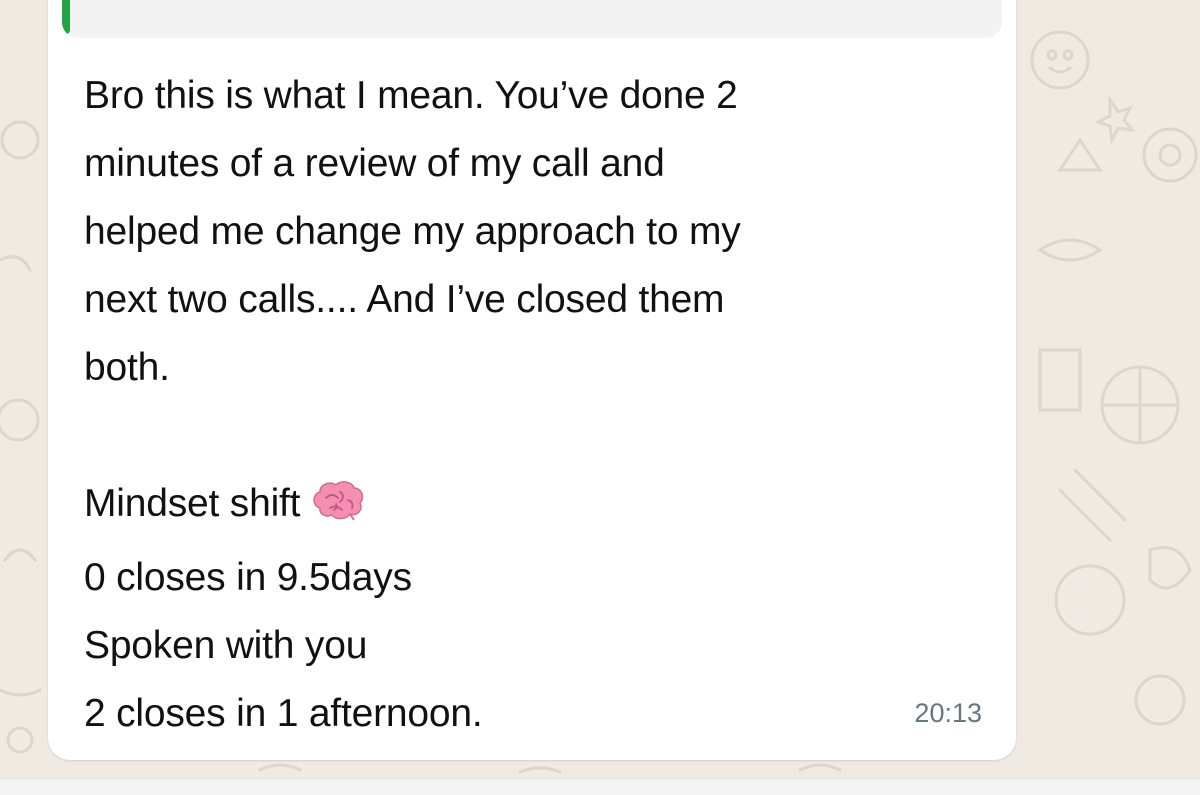  What do you see at coordinates (66, 17) in the screenshot?
I see `quote-accent-bar` at bounding box center [66, 17].